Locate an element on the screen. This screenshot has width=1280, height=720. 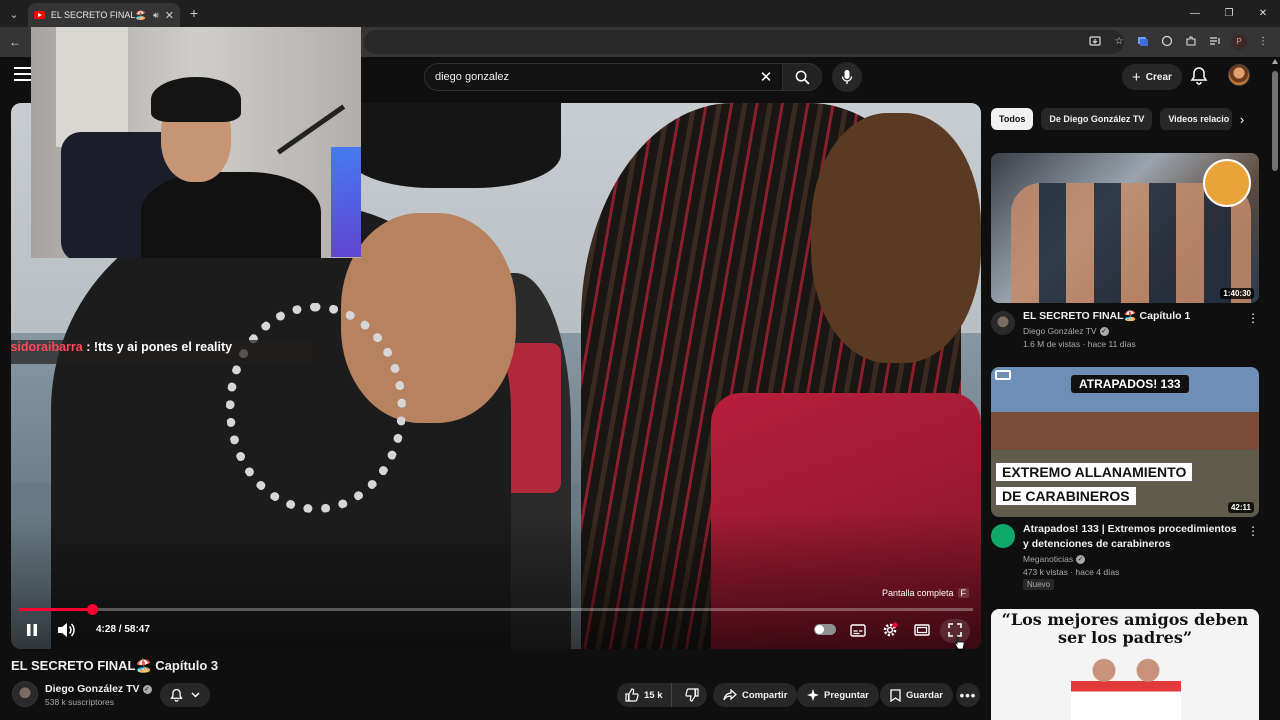
chip-channel: De Diego González TV is located at coordinates (1097, 119).